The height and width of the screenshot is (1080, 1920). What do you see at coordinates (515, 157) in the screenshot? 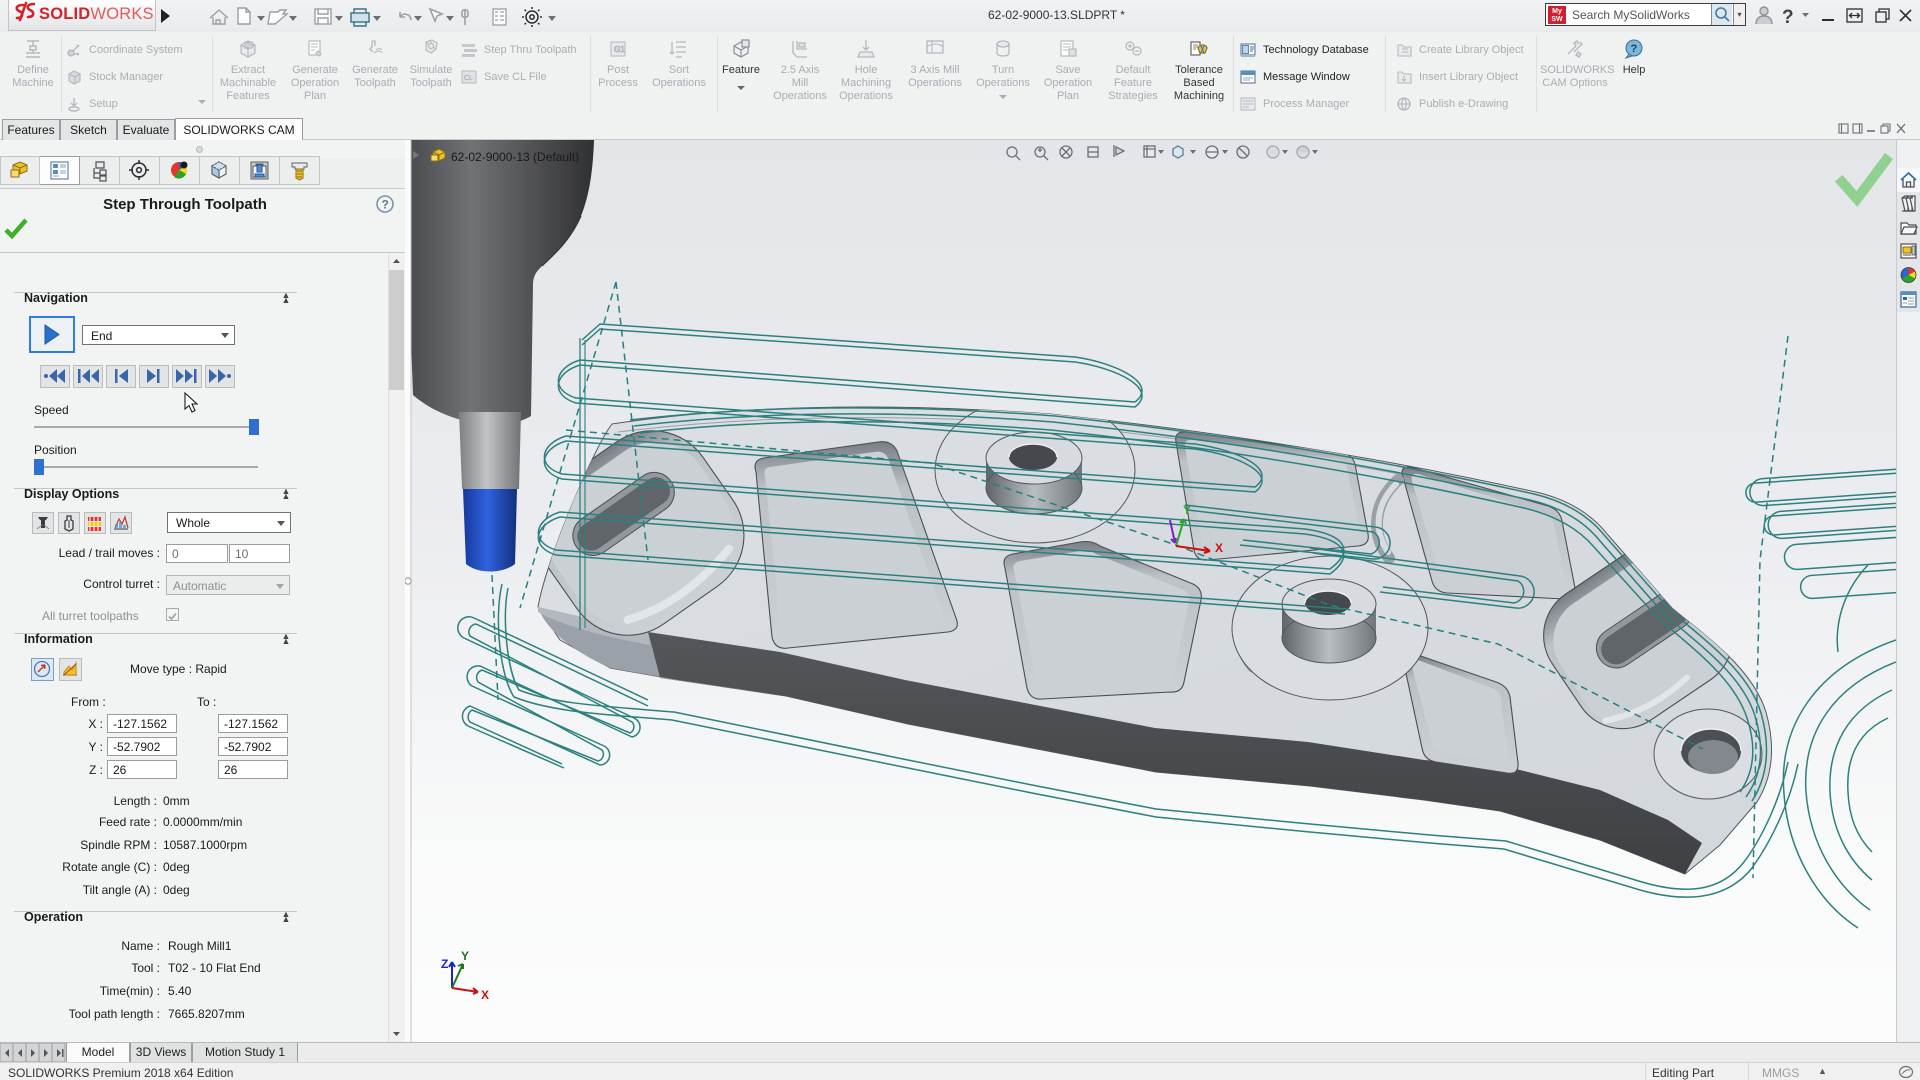
I see `svg-text: 62-02-9000-13 (Default)` at bounding box center [515, 157].